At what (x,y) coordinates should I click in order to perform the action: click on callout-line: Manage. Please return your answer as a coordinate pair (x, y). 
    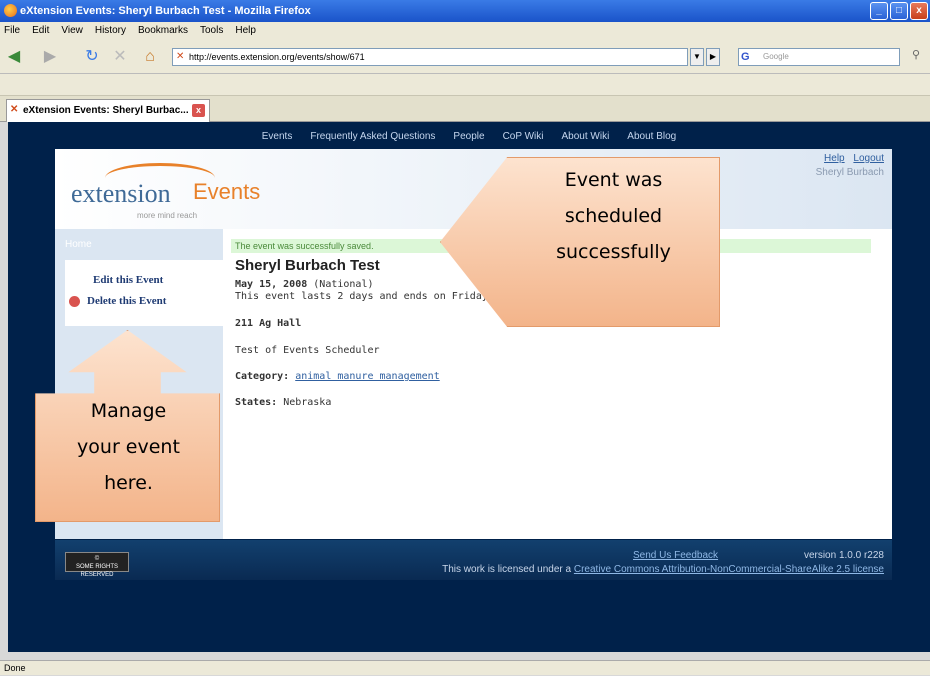
    Looking at the image, I should click on (128, 411).